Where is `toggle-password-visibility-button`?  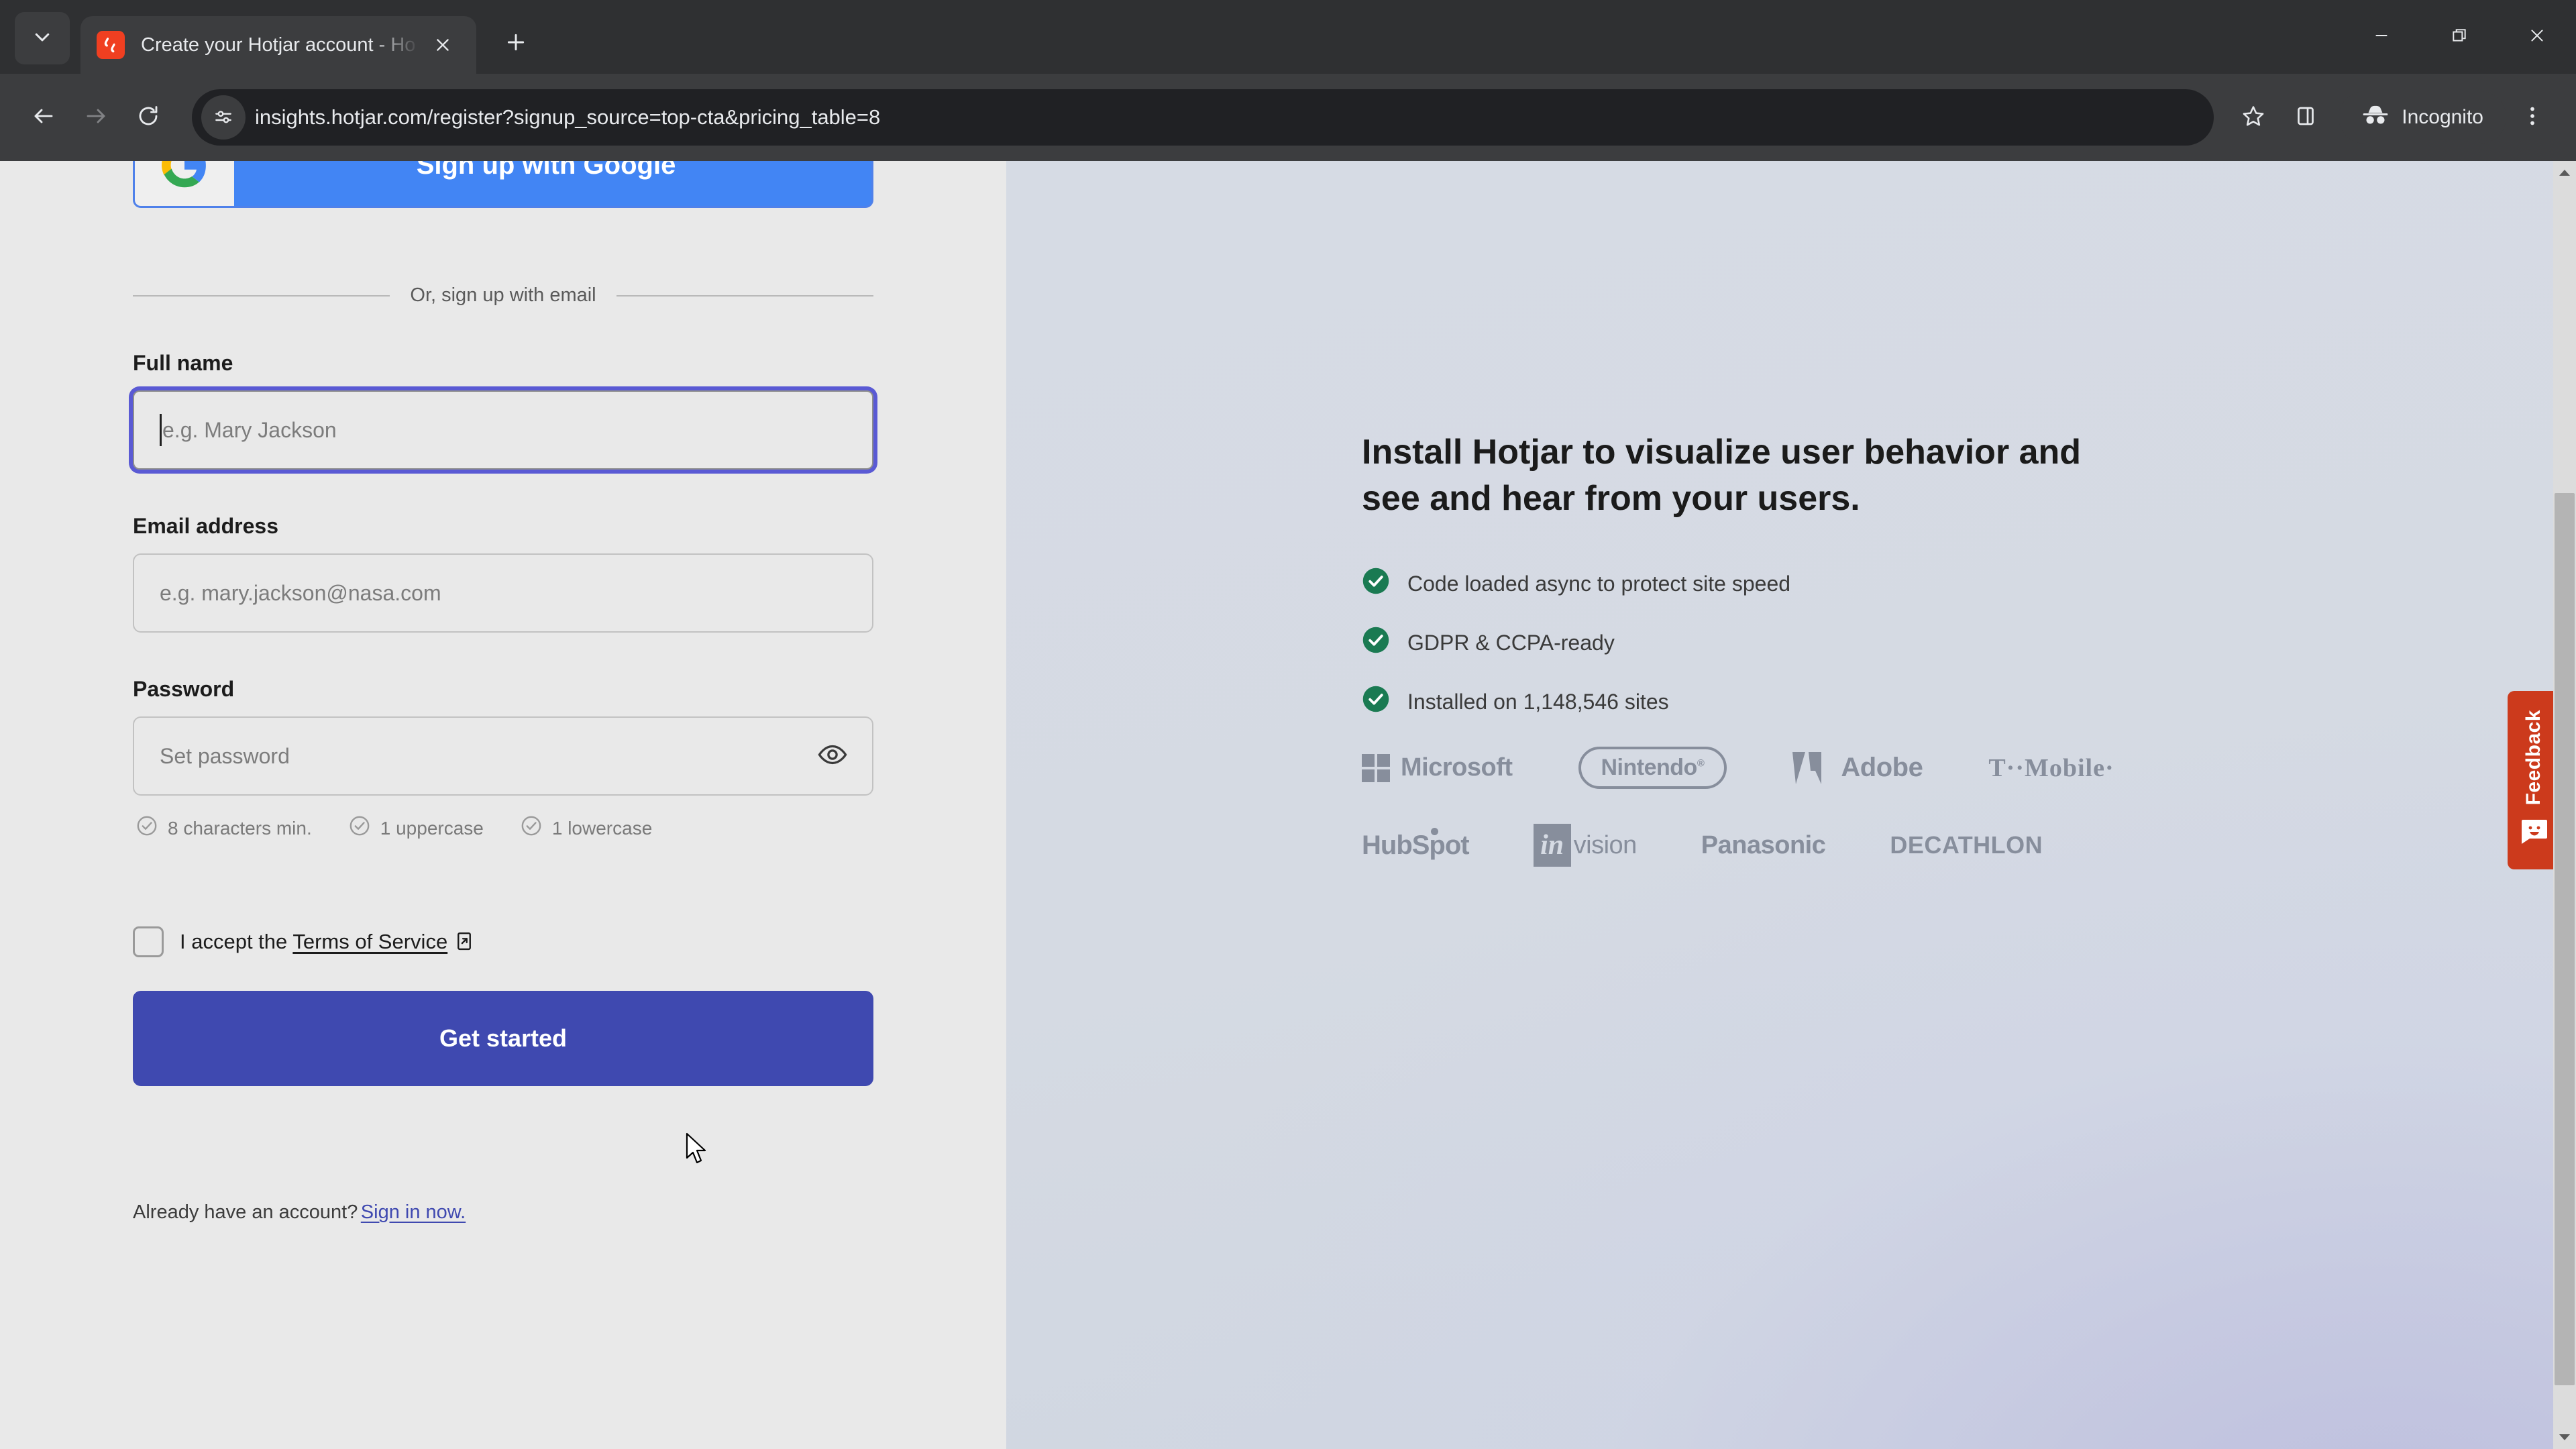 toggle-password-visibility-button is located at coordinates (832, 756).